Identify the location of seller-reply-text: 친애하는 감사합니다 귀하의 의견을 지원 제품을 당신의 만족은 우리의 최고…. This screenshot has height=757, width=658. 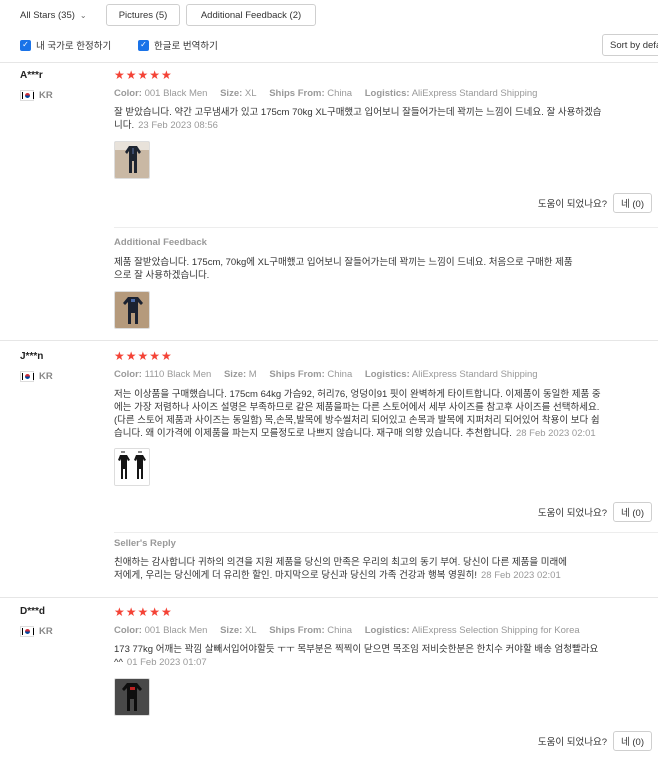
(383, 569).